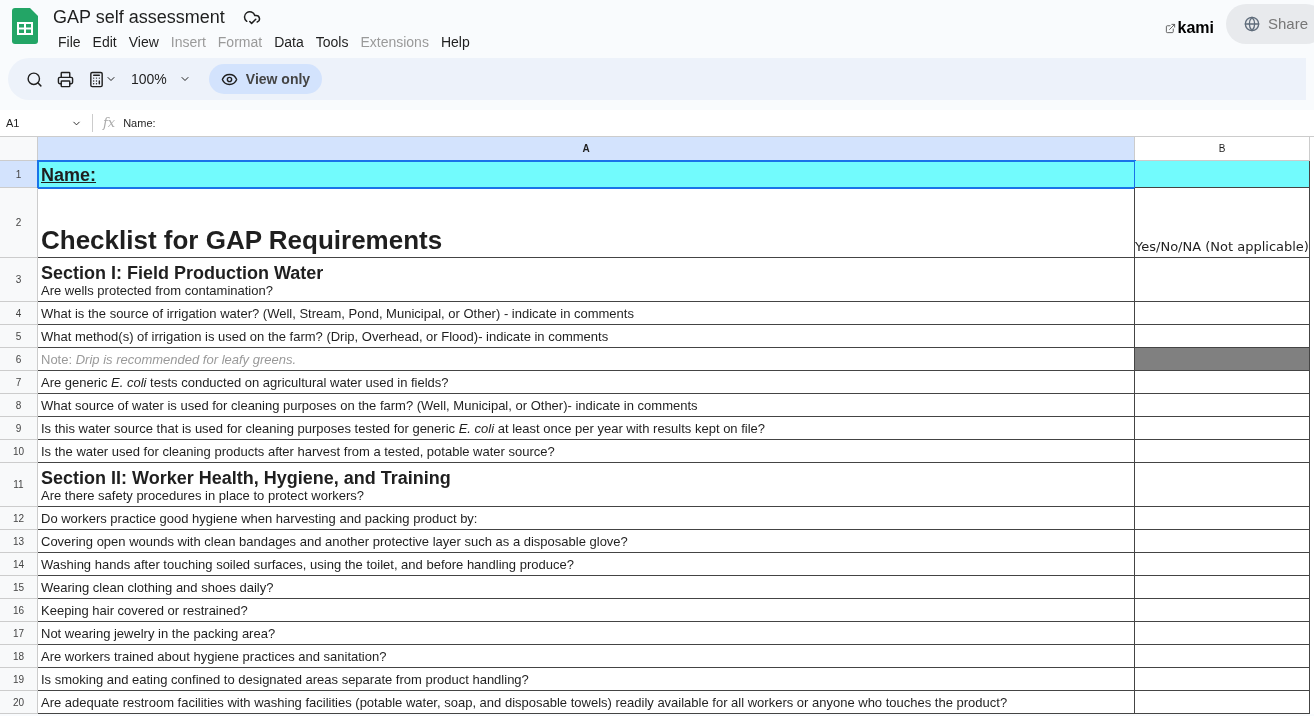 This screenshot has width=1314, height=716. Describe the element at coordinates (1170, 28) in the screenshot. I see `external-link-icon` at that location.